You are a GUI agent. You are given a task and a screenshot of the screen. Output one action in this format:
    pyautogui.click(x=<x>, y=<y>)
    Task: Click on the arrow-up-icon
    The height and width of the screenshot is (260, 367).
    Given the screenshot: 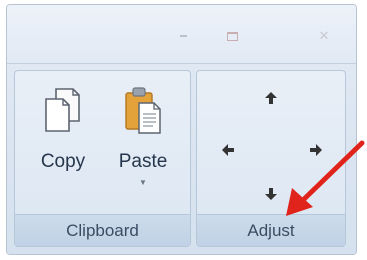 What is the action you would take?
    pyautogui.click(x=271, y=98)
    